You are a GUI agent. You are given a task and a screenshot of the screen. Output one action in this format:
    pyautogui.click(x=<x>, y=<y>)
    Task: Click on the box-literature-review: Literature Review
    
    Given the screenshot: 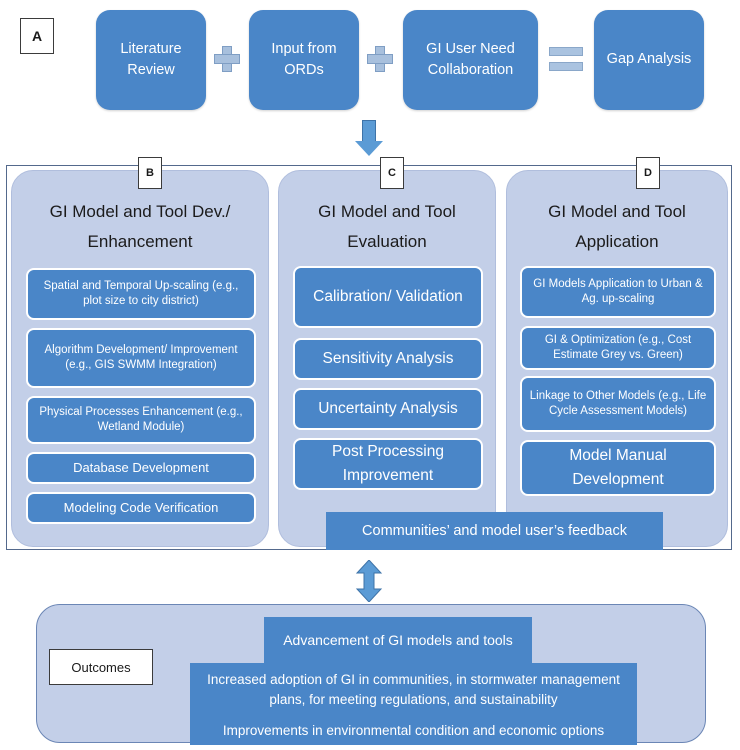 What is the action you would take?
    pyautogui.click(x=151, y=60)
    